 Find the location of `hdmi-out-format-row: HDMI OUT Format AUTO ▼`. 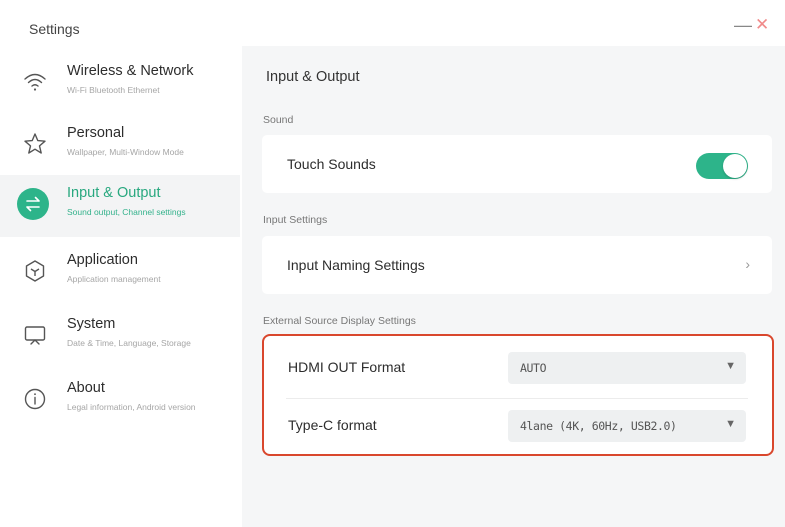

hdmi-out-format-row: HDMI OUT Format AUTO ▼ is located at coordinates (518, 369).